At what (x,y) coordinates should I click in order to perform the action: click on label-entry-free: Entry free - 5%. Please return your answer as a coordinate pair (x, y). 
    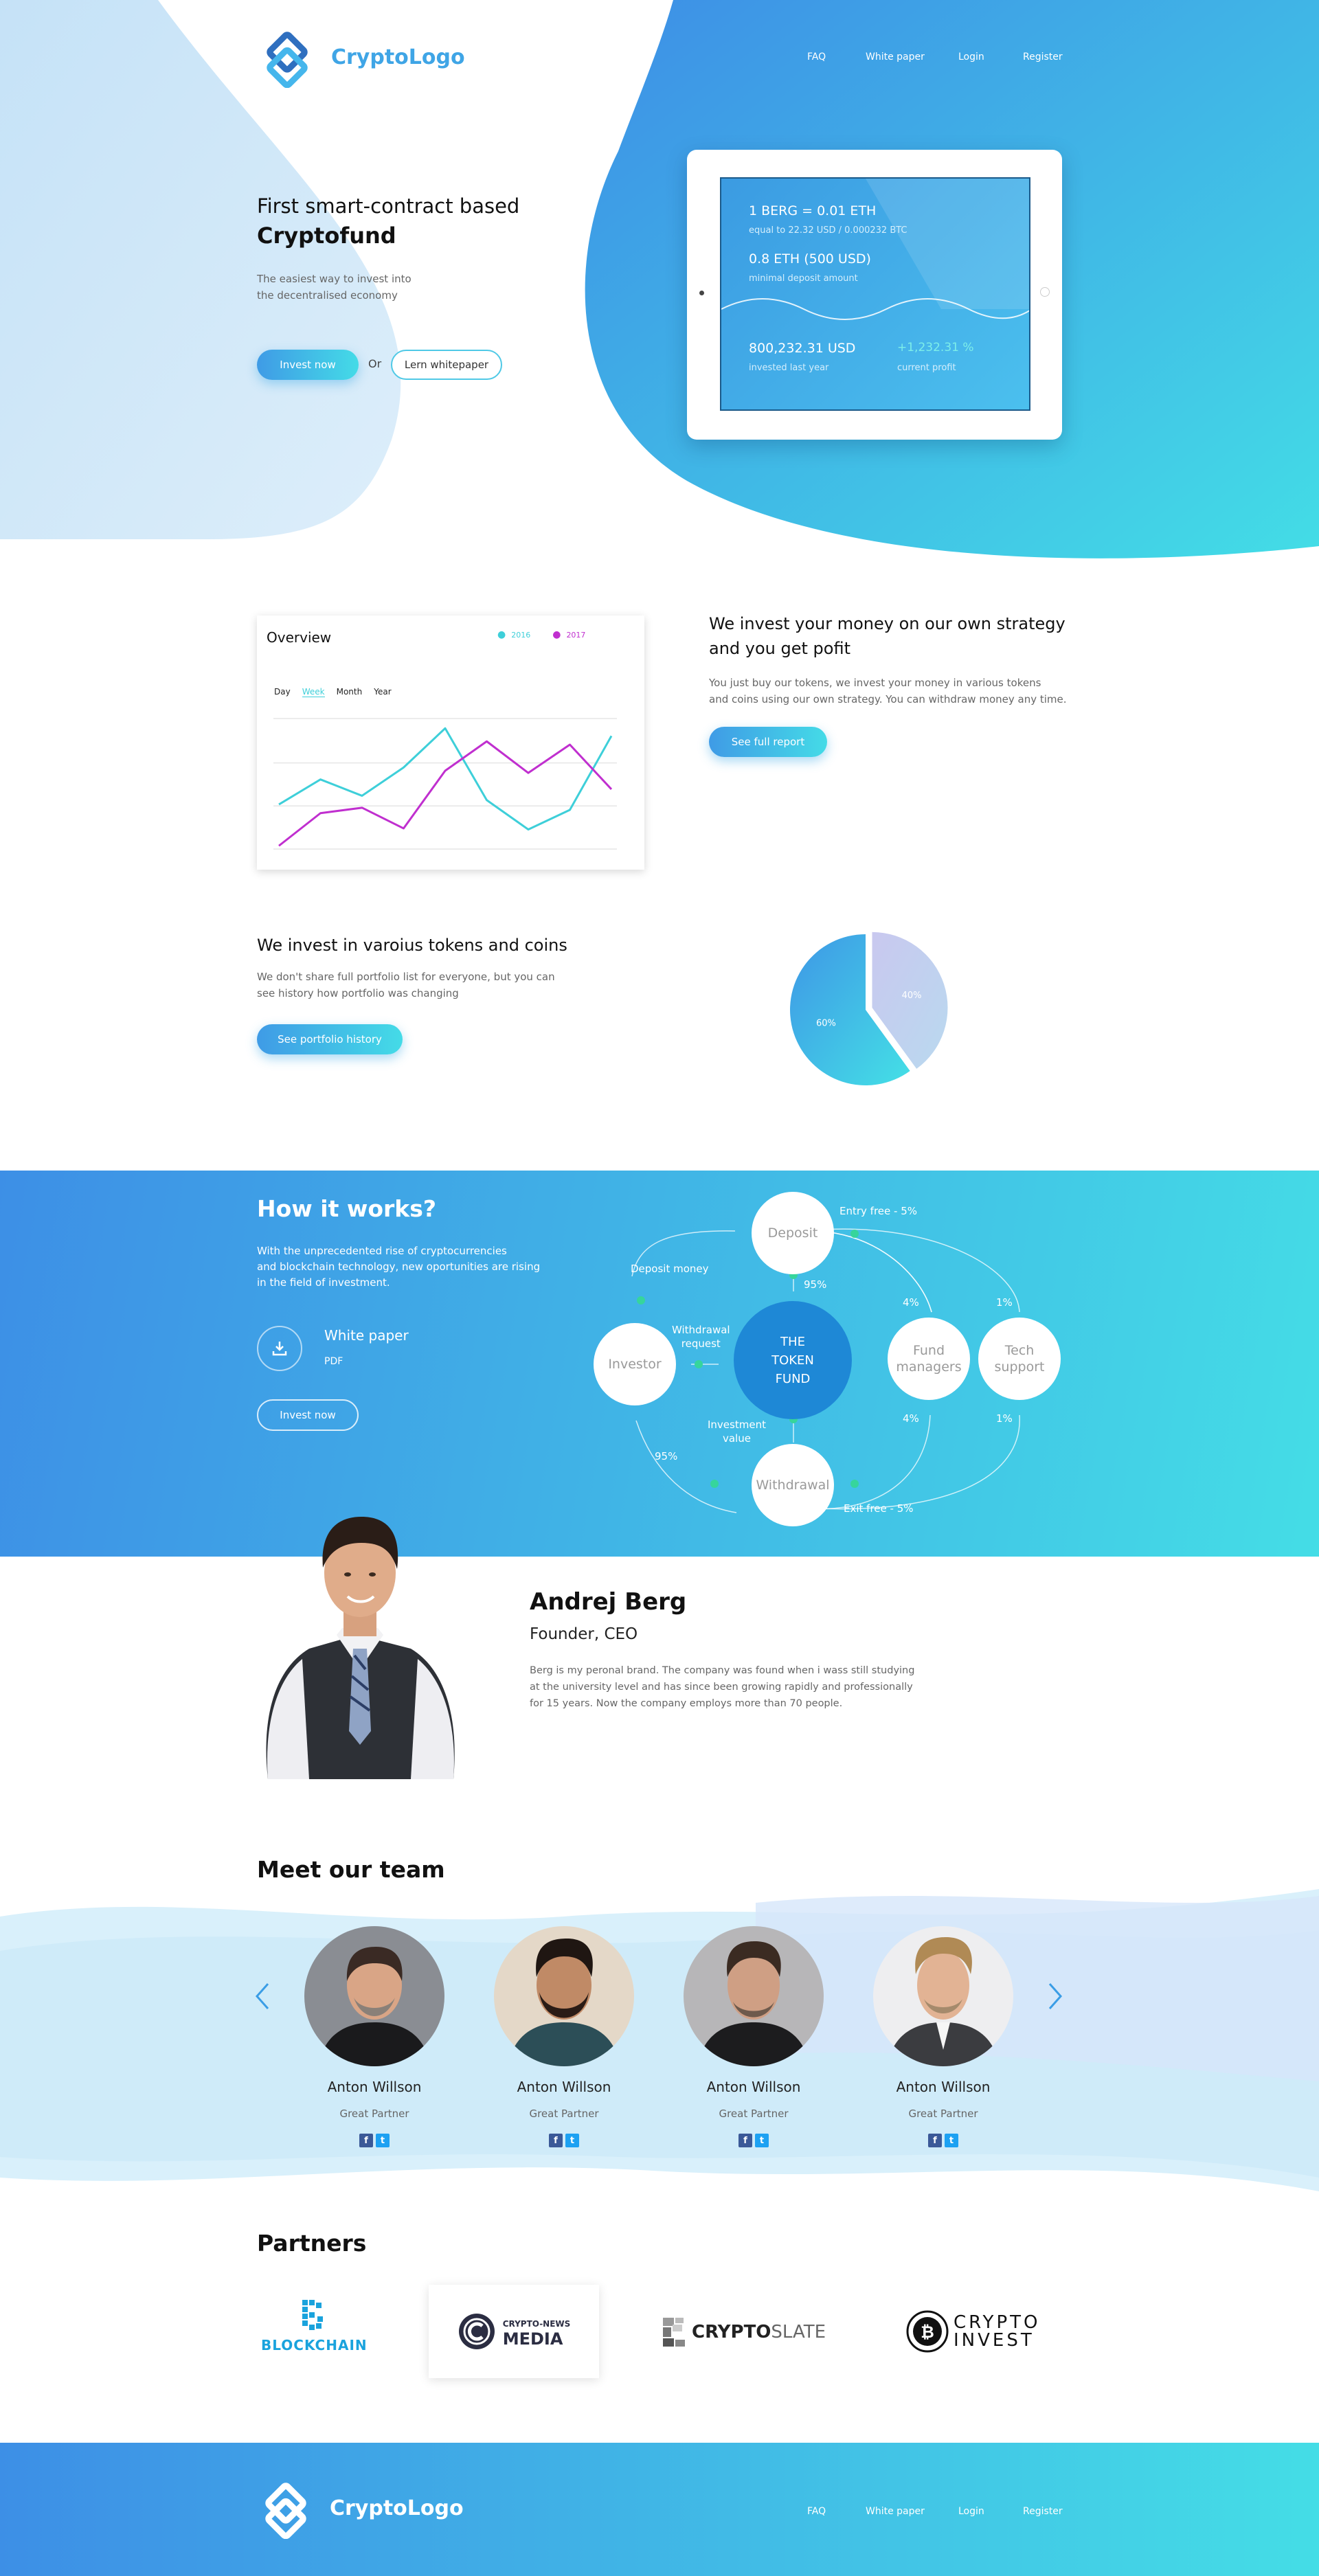
    Looking at the image, I should click on (878, 1211).